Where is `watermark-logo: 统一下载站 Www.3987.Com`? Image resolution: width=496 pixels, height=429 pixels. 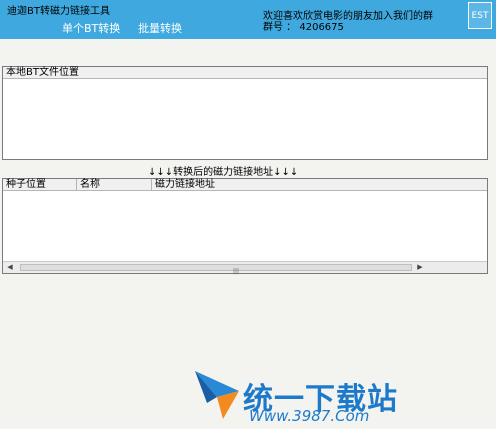
watermark-logo: 统一下载站 Www.3987.Com is located at coordinates (295, 399).